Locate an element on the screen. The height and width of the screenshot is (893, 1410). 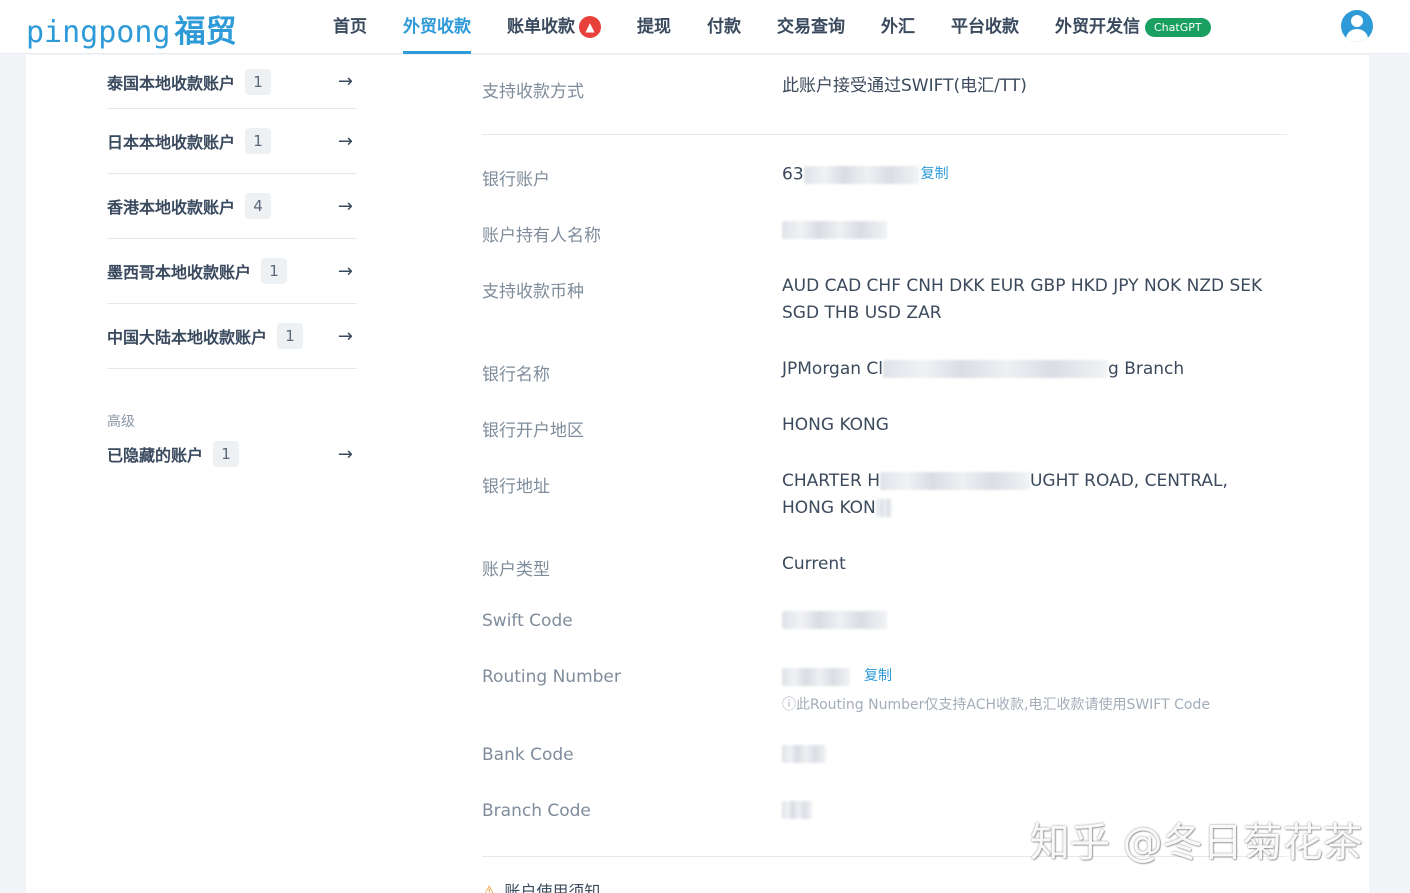
nav-dev-letter-label: 外贸开发信 is located at coordinates (1097, 27).